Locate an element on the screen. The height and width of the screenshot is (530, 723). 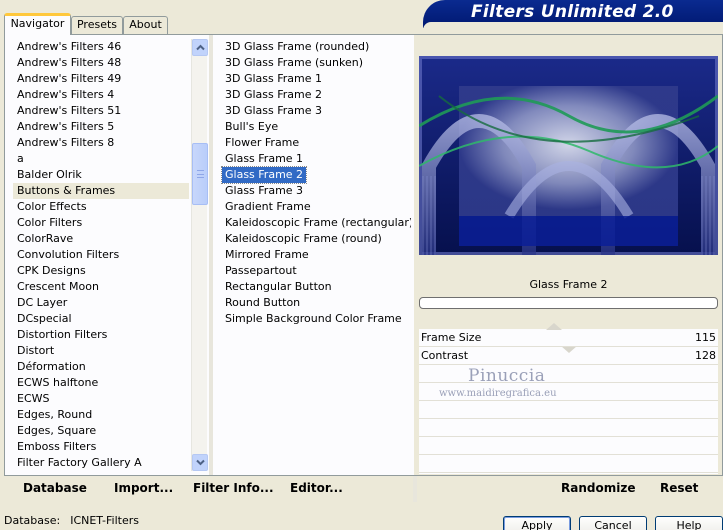
title-banner: Filters Unlimited 2.0 is located at coordinates (573, 14).